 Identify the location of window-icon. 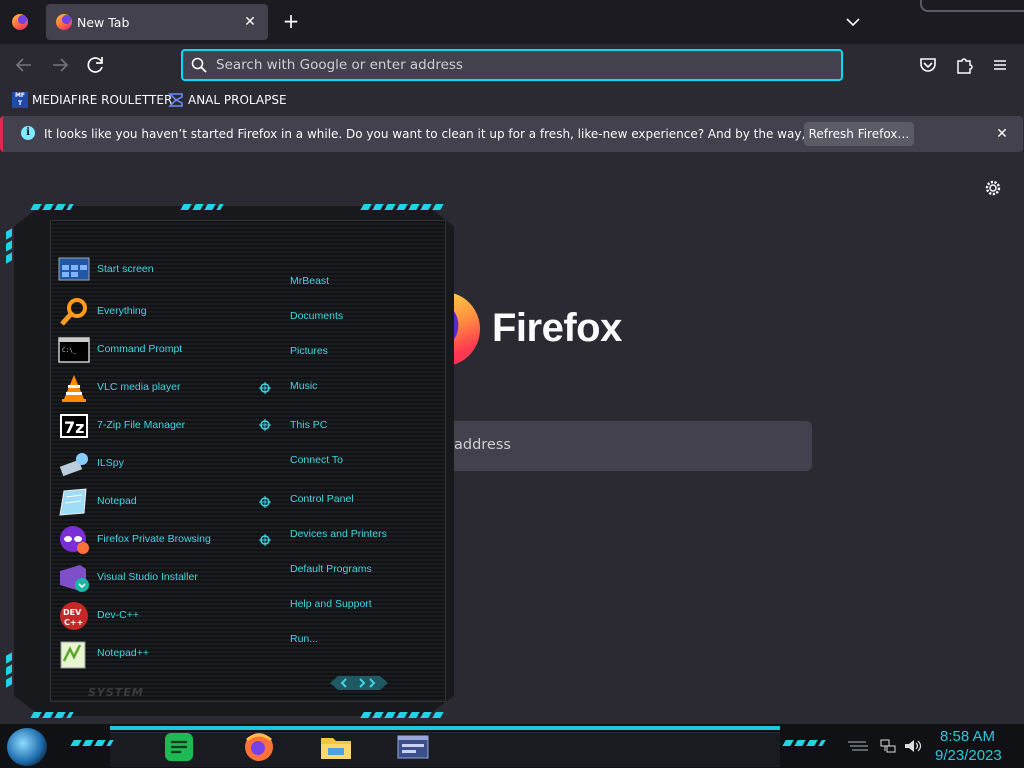
(413, 747).